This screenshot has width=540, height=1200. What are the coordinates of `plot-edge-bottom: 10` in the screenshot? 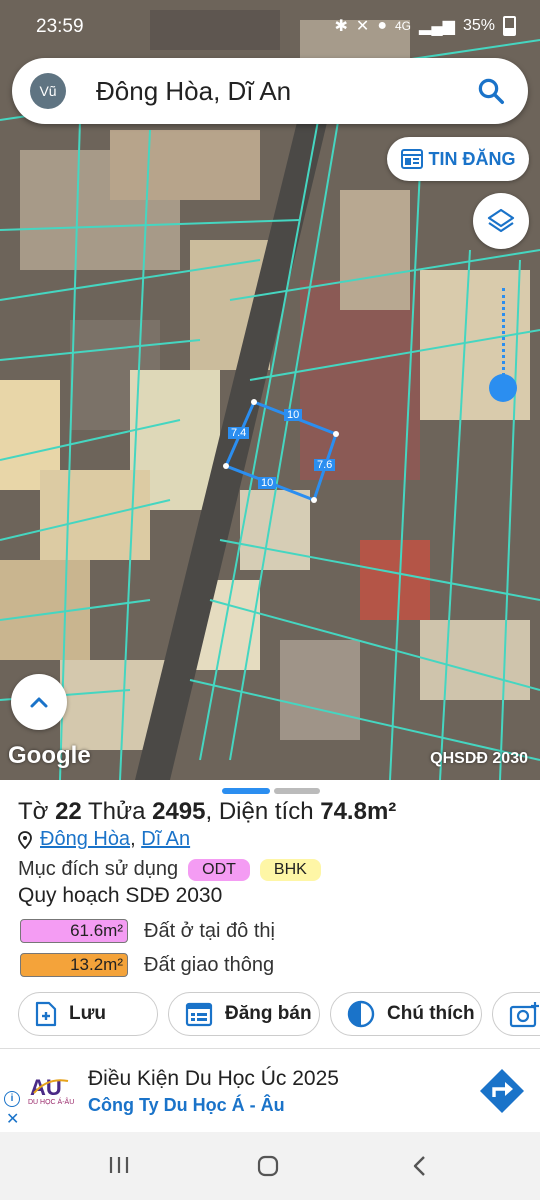 It's located at (267, 483).